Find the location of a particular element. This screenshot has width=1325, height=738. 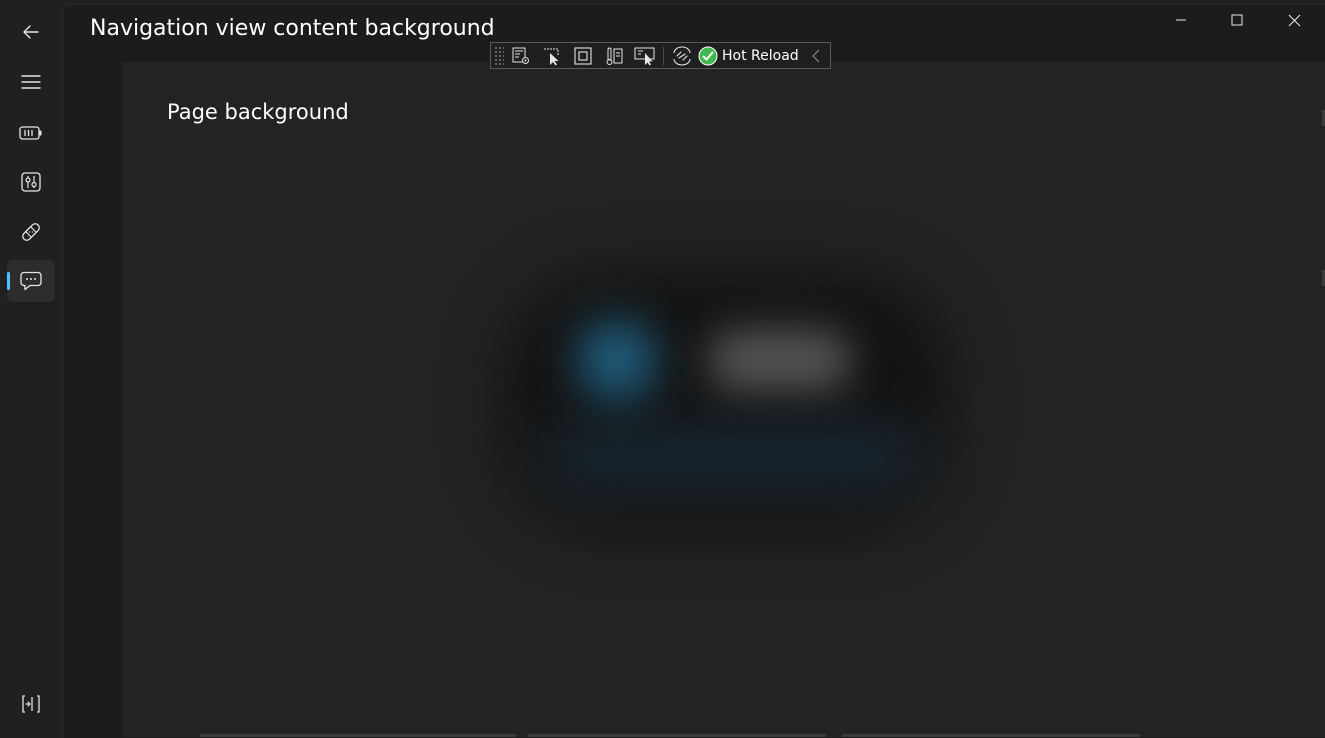

chat-icon is located at coordinates (31, 281).